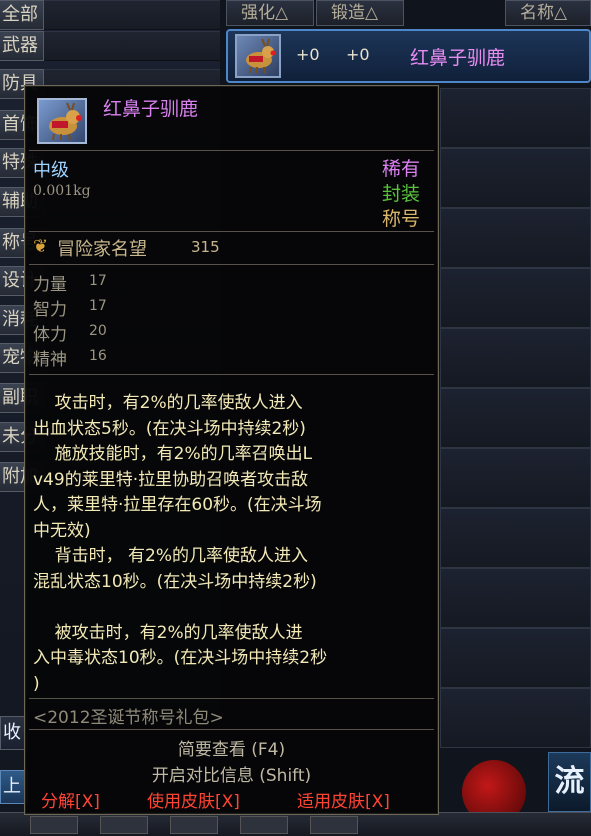 Image resolution: width=591 pixels, height=836 pixels. Describe the element at coordinates (270, 13) in the screenshot. I see `column-header-enhance: 强化△` at that location.